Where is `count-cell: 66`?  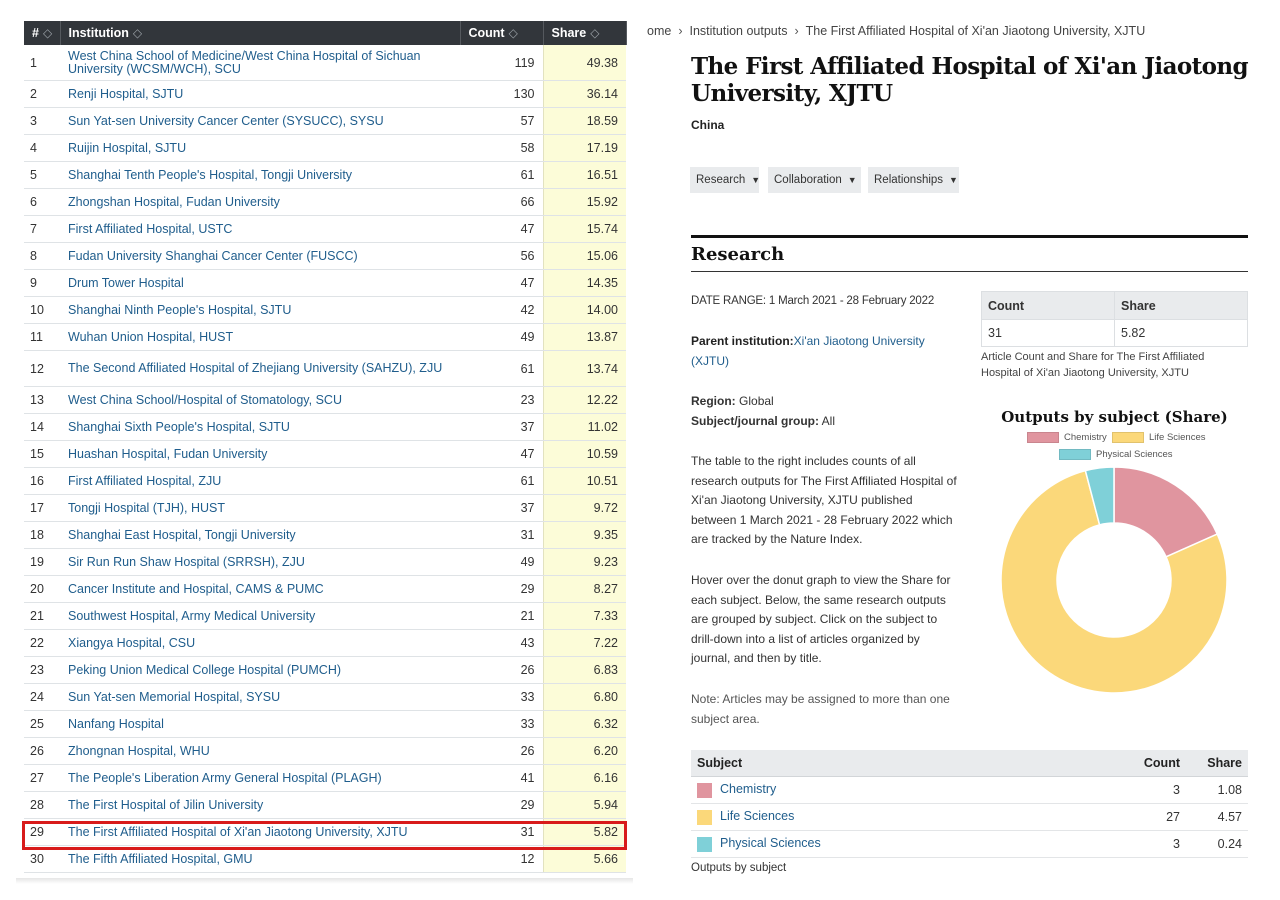
count-cell: 66 is located at coordinates (501, 202).